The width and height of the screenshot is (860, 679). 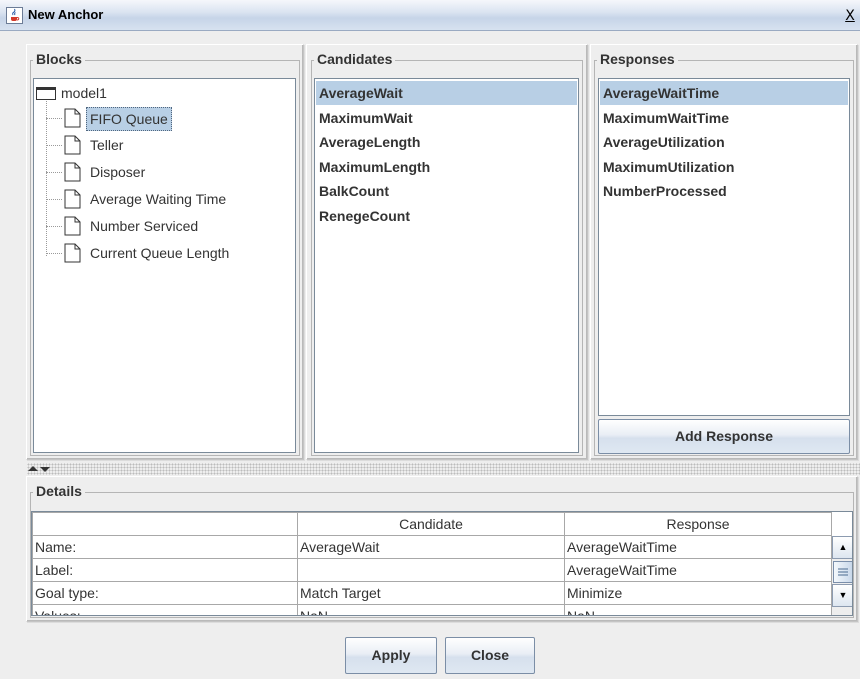 I want to click on candidate-item-balkcount: BalkCount, so click(x=446, y=191).